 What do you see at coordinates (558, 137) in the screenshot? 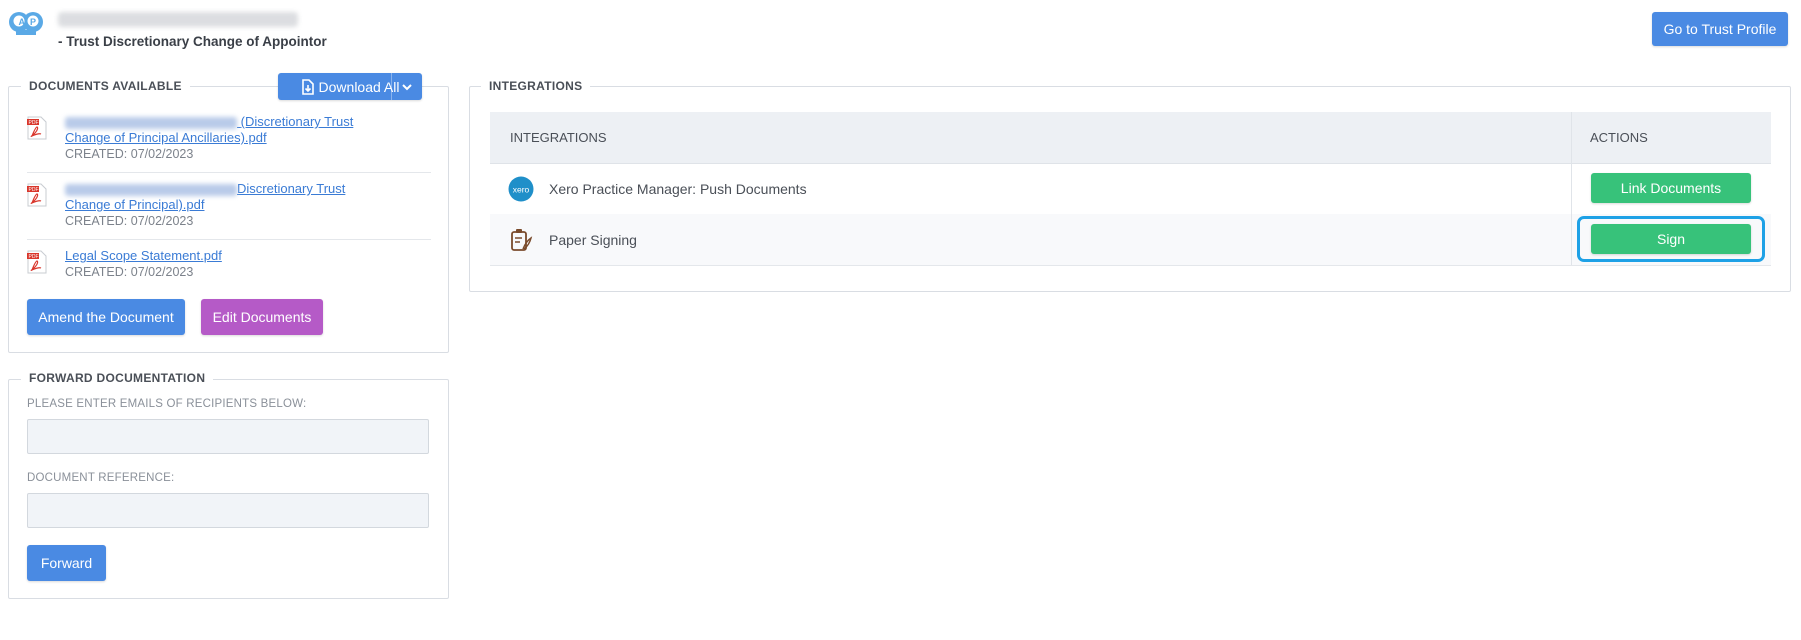
I see `column-header-integrations: INTEGRATIONS` at bounding box center [558, 137].